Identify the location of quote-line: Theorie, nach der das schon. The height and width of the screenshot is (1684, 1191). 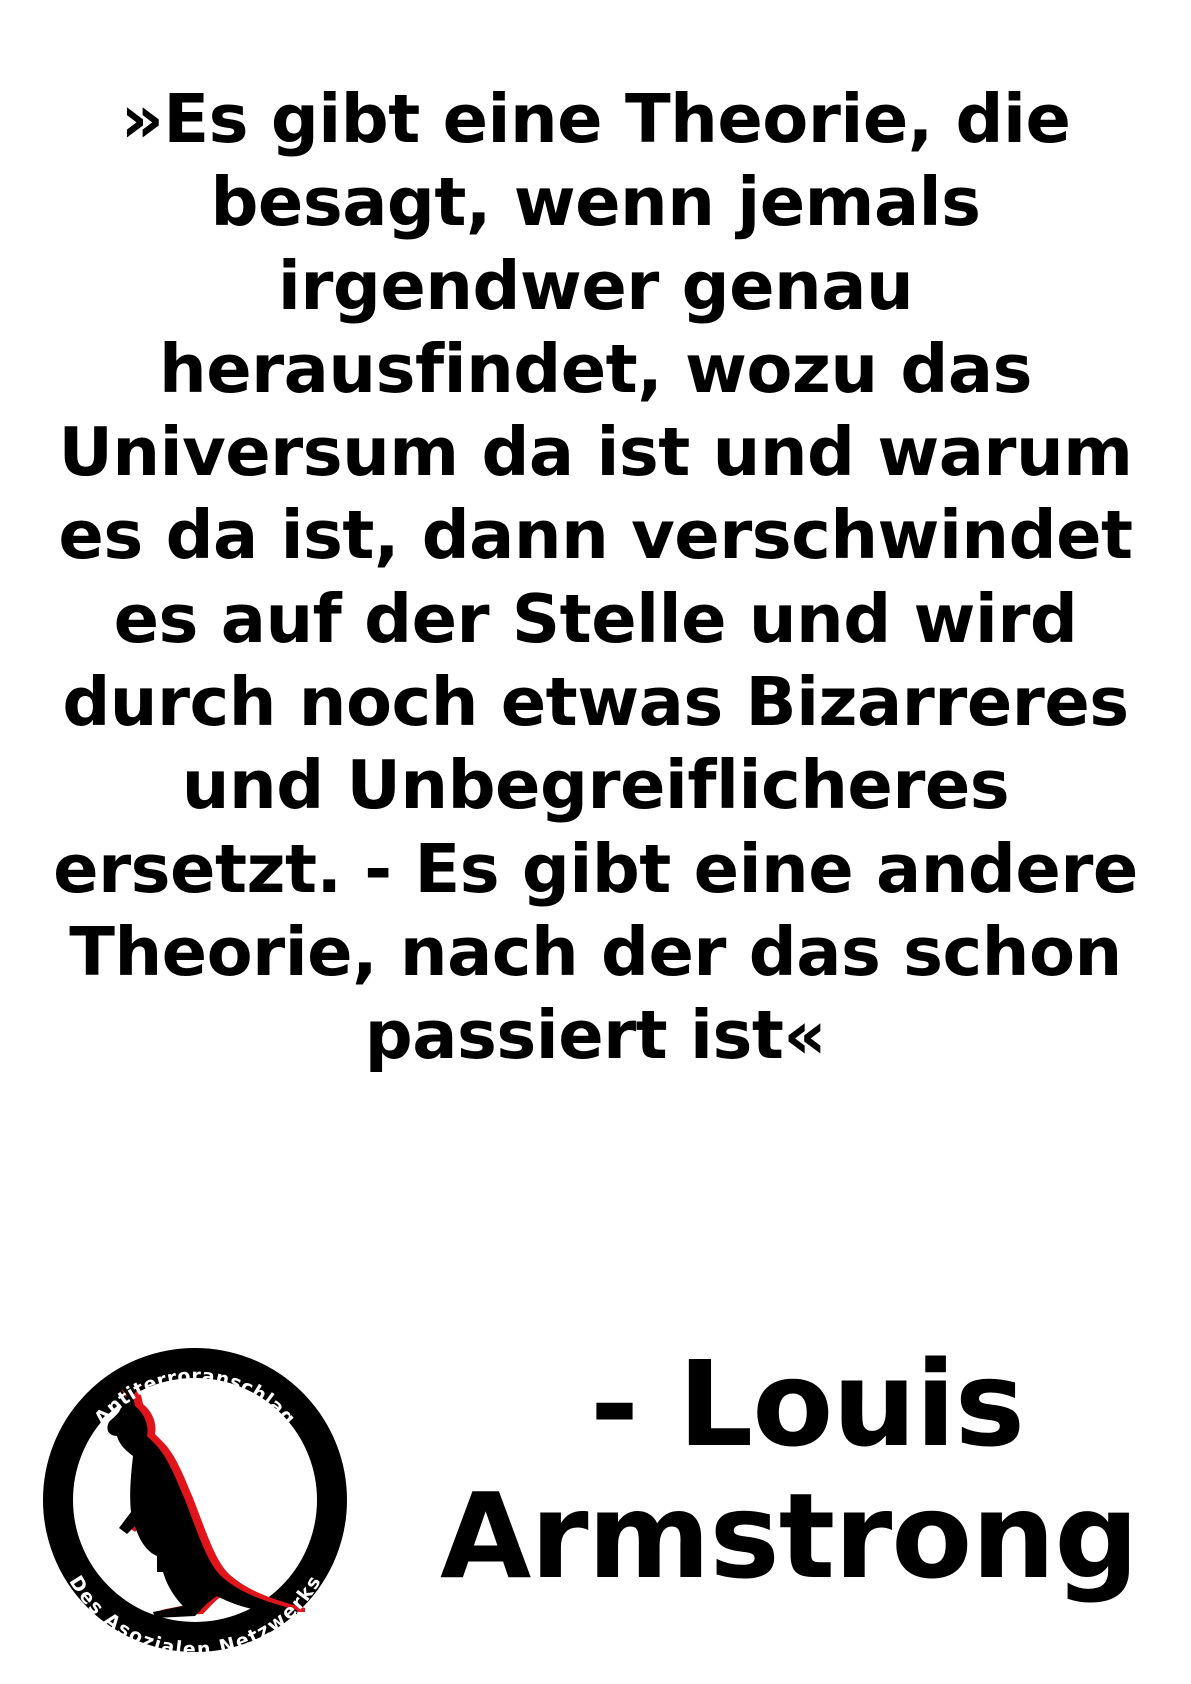
(595, 951).